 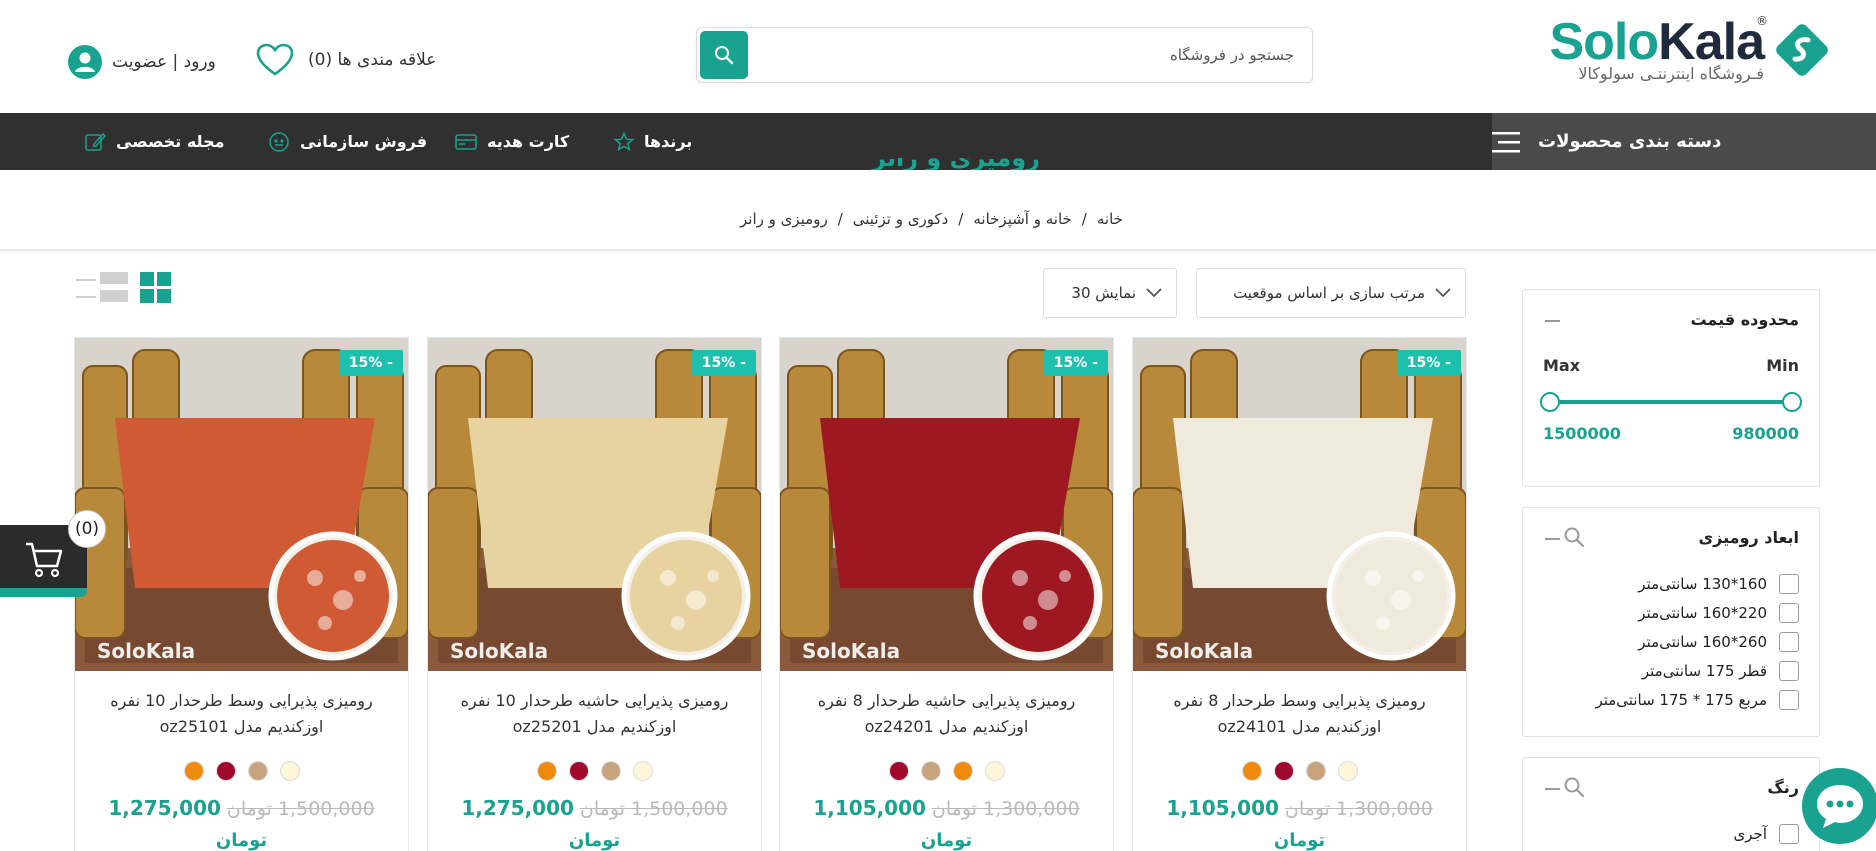 I want to click on size-option-square-175: مربع 175 * 175 سانتی‌متر, so click(x=1697, y=700).